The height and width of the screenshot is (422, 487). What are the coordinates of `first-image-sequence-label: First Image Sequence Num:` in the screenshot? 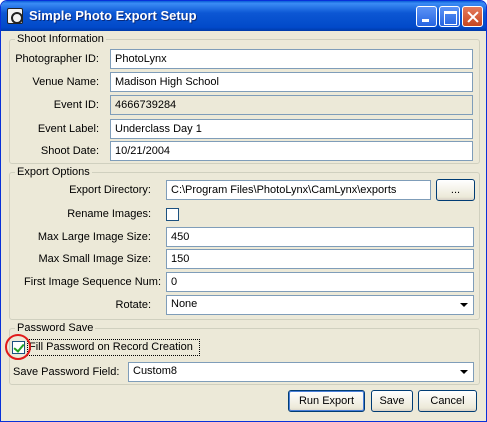 It's located at (92, 282).